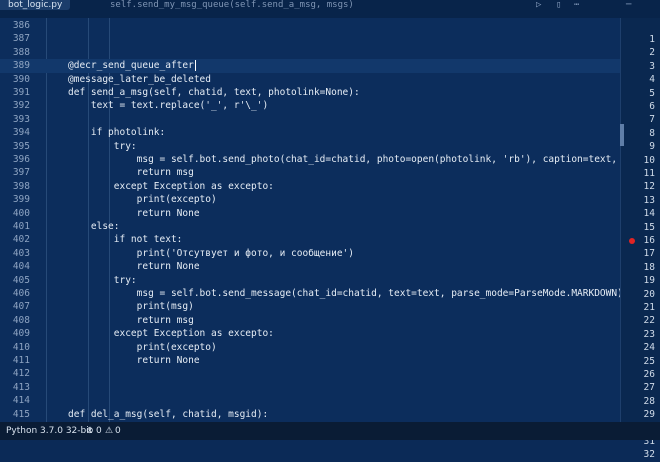  What do you see at coordinates (168, 105) in the screenshot?
I see `code-text: text = text.replace('_', r'\_')` at bounding box center [168, 105].